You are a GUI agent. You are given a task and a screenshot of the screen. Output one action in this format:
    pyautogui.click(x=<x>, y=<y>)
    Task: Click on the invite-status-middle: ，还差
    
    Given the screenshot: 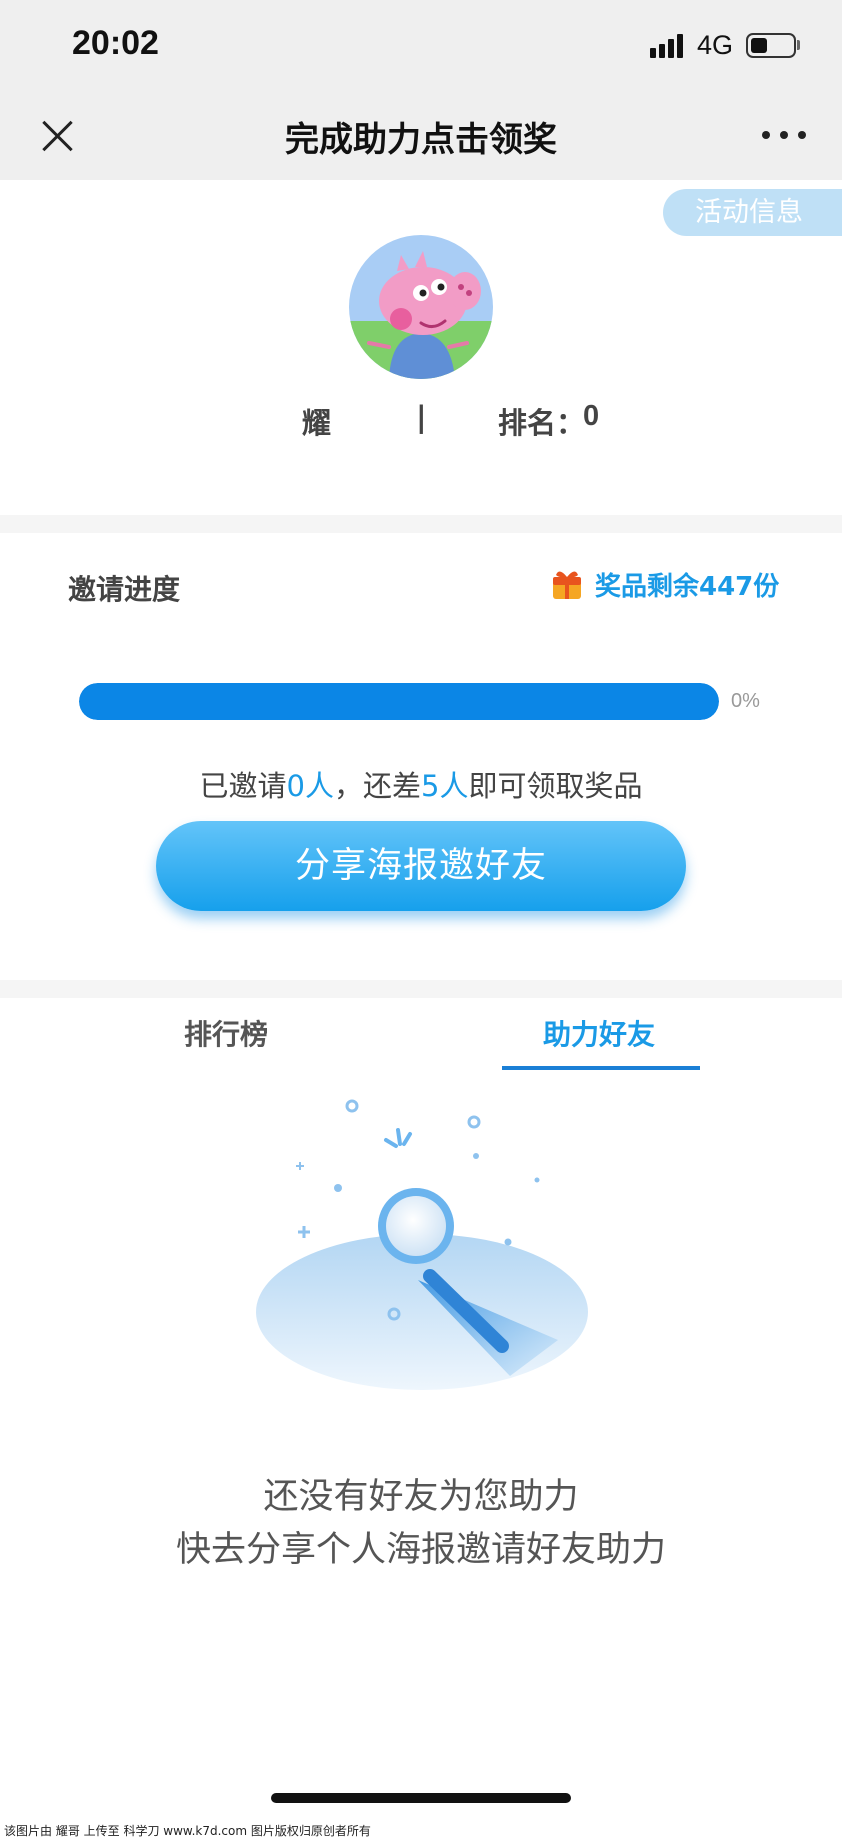 What is the action you would take?
    pyautogui.click(x=377, y=786)
    